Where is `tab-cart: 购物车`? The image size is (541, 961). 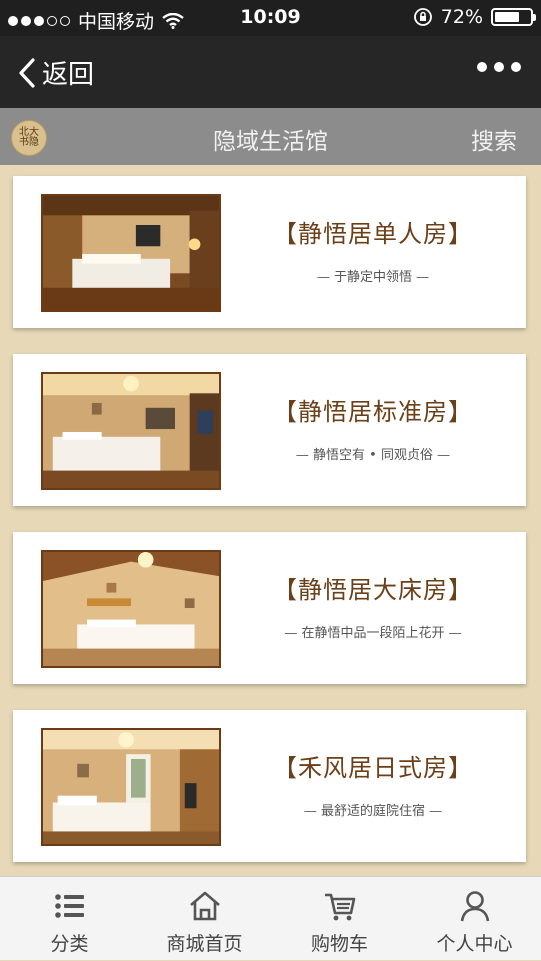 tab-cart: 购物车 is located at coordinates (339, 919).